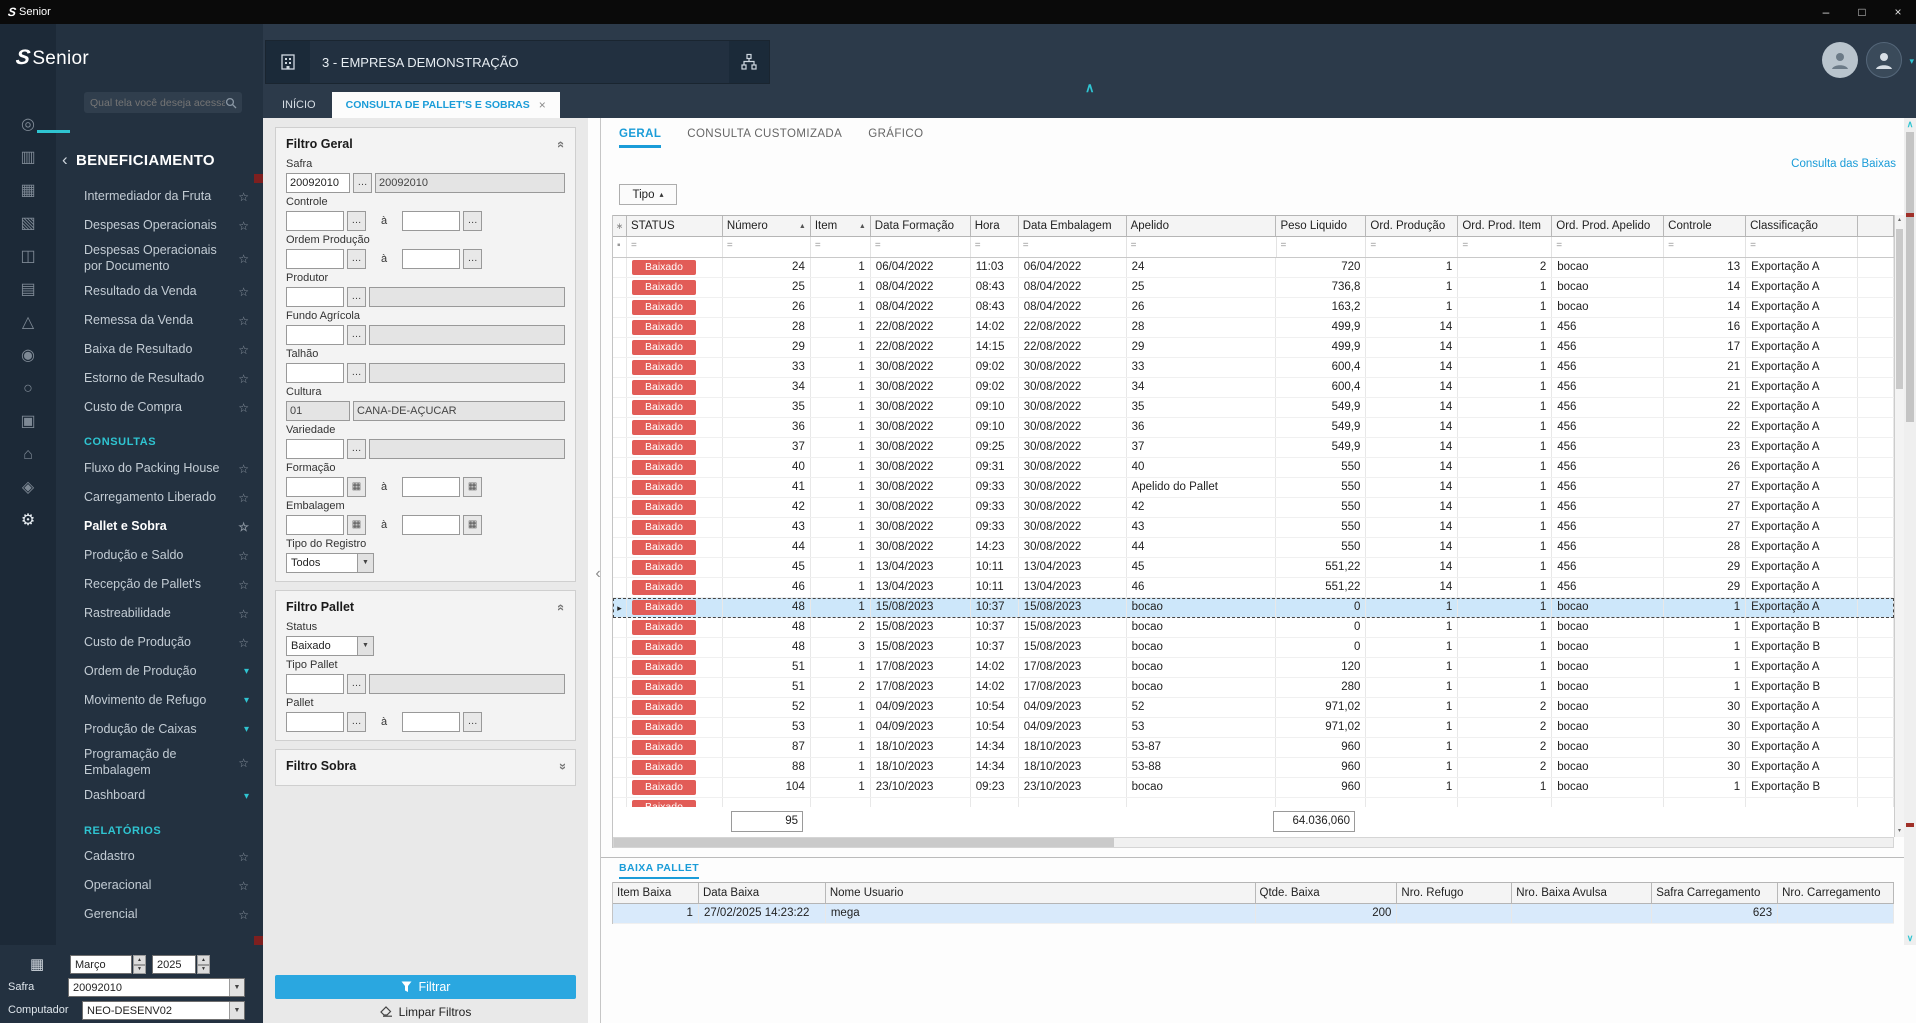 The image size is (1916, 1023). What do you see at coordinates (315, 683) in the screenshot?
I see `tipo-pallet-input` at bounding box center [315, 683].